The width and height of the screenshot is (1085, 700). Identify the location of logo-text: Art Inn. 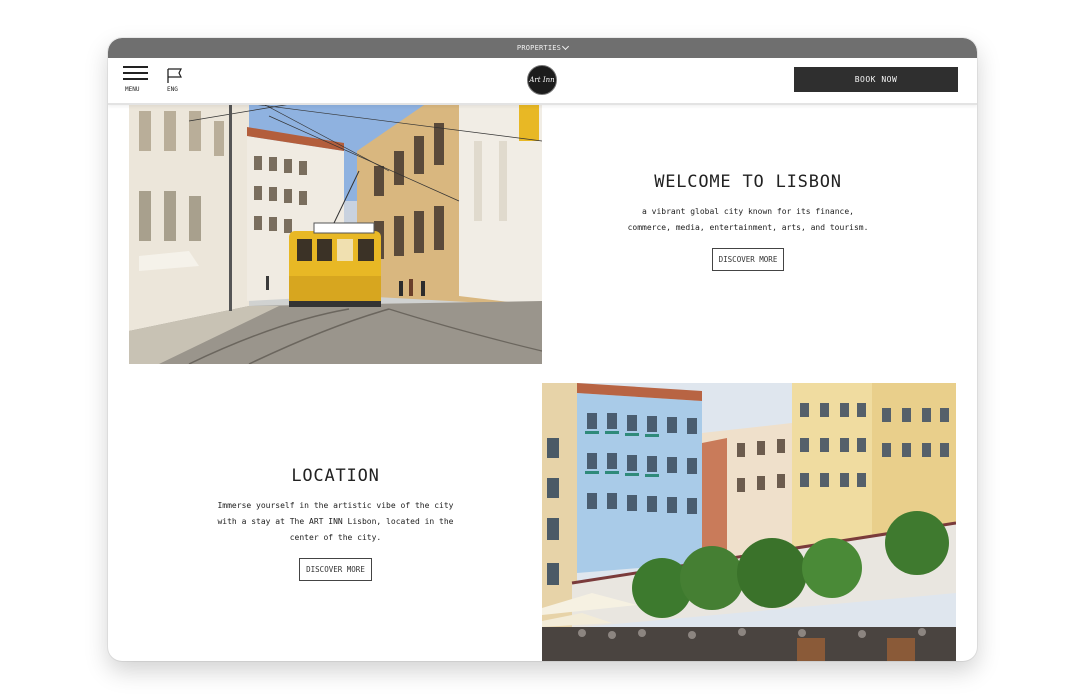
(542, 80).